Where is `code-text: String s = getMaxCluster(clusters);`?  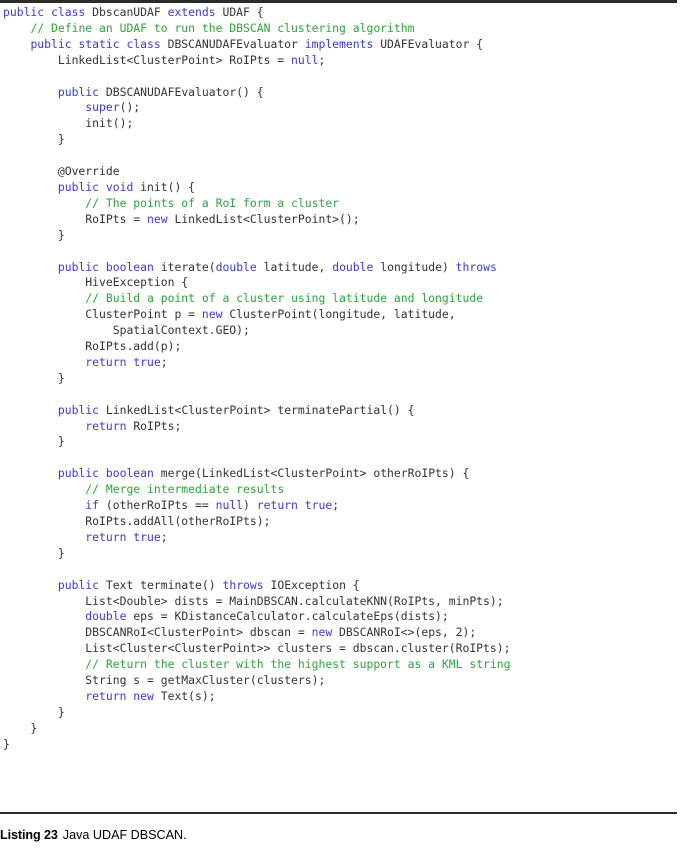
code-text: String s = getMaxCluster(clusters); is located at coordinates (164, 680).